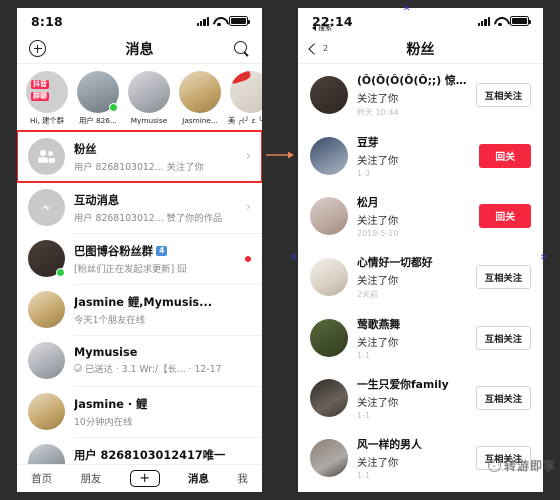 The image size is (560, 500). Describe the element at coordinates (500, 21) in the screenshot. I see `wifi-icon` at that location.